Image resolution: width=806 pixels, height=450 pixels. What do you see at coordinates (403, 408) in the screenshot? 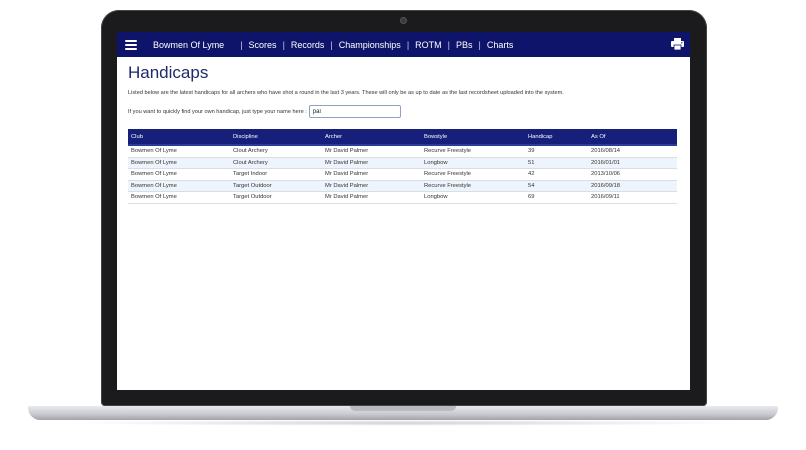
I see `laptop-base-notch` at bounding box center [403, 408].